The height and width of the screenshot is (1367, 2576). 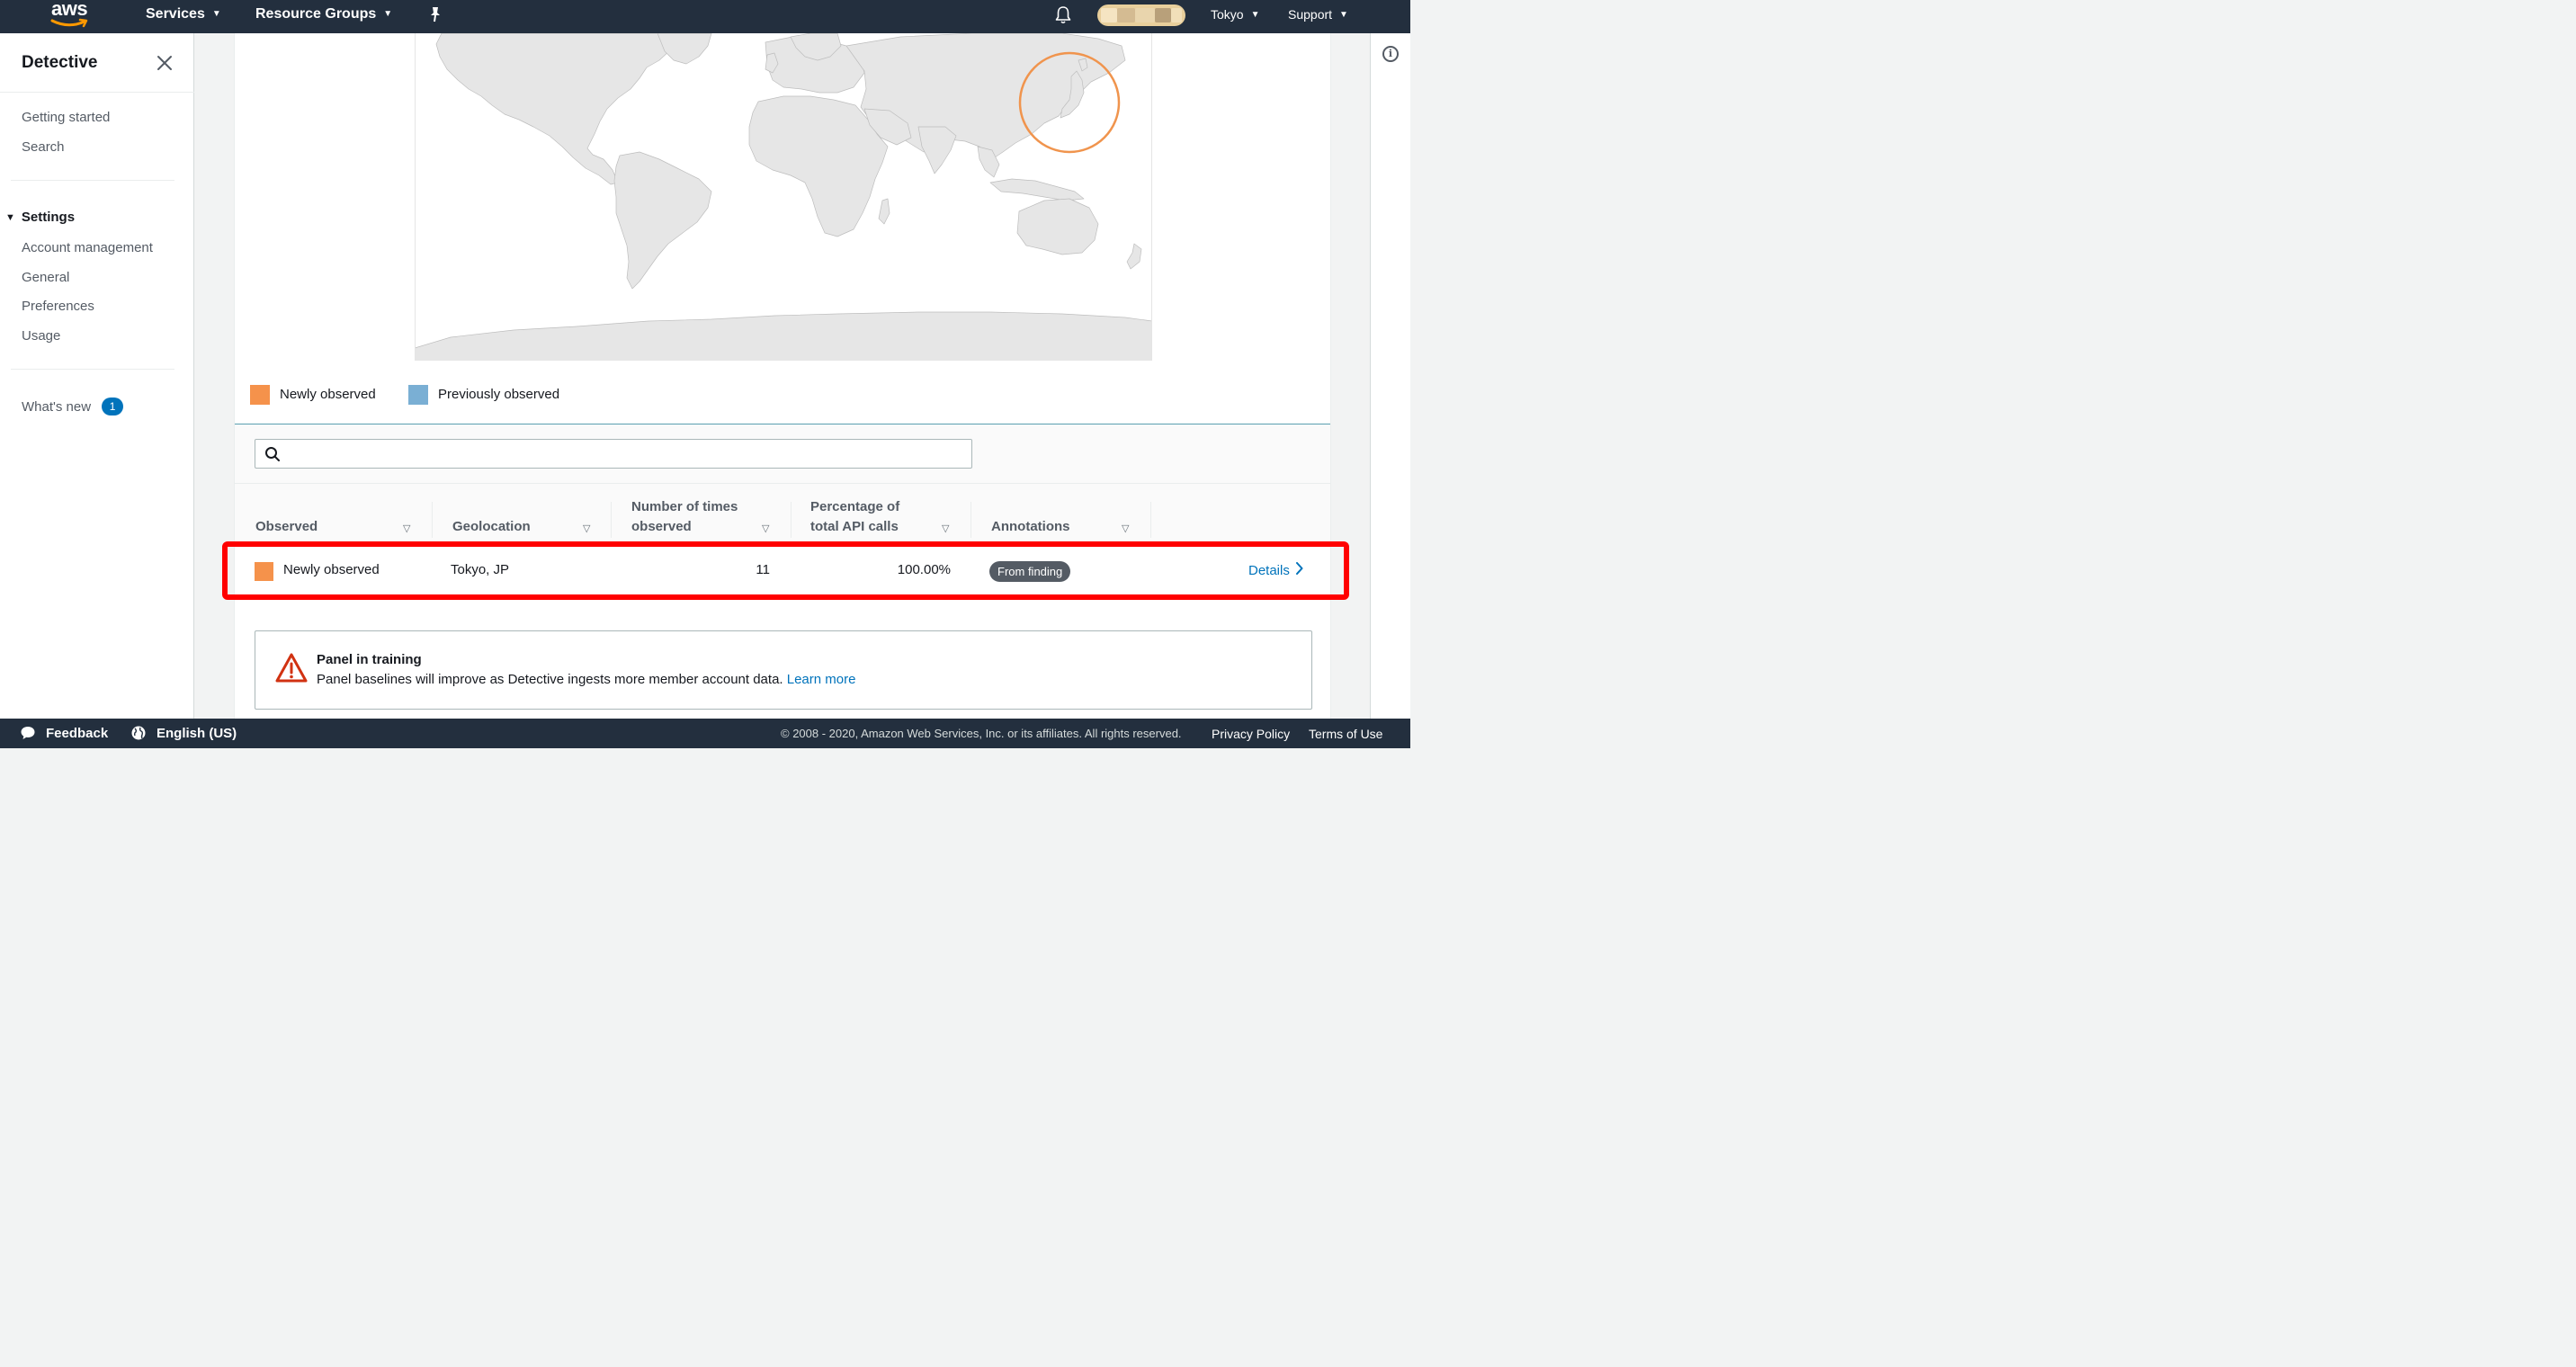 What do you see at coordinates (272, 454) in the screenshot?
I see `search-icon` at bounding box center [272, 454].